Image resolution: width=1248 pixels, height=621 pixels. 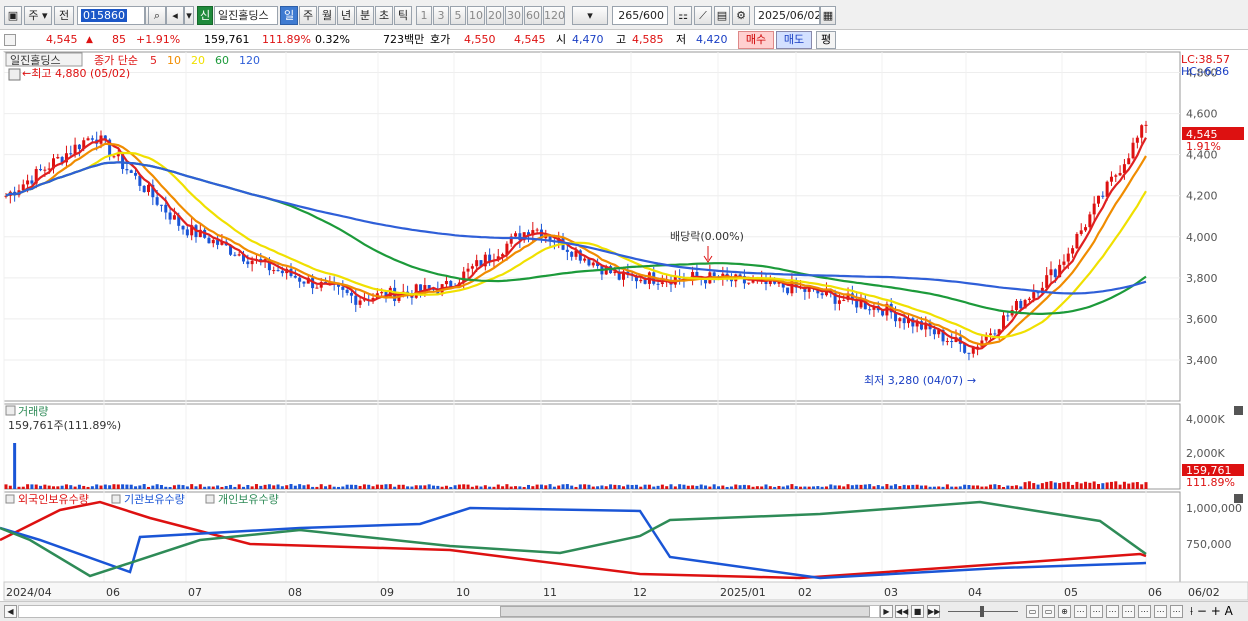 I want to click on speaker-icon: ◂, so click(x=175, y=15).